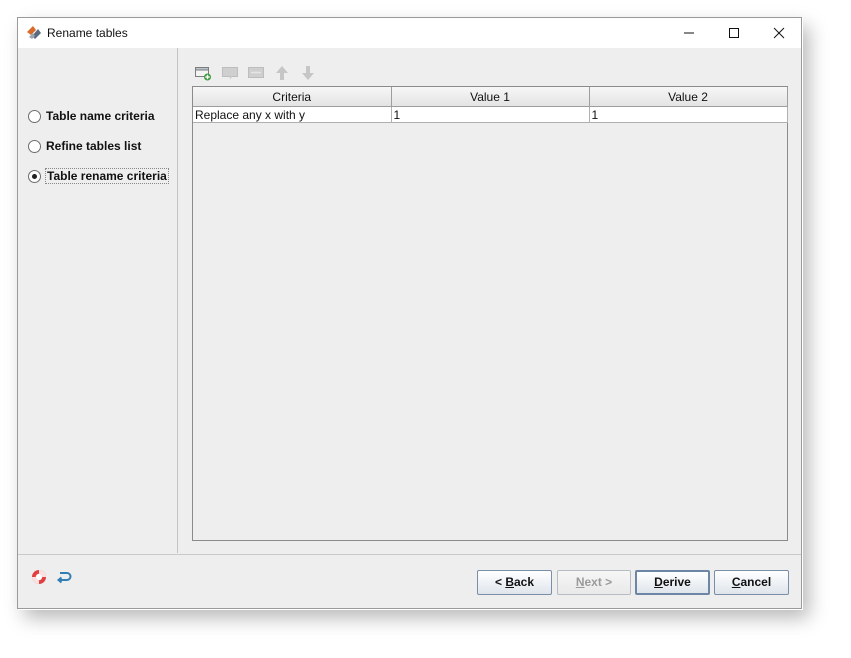 The height and width of the screenshot is (658, 851). I want to click on back-label-prefix: <, so click(500, 582).